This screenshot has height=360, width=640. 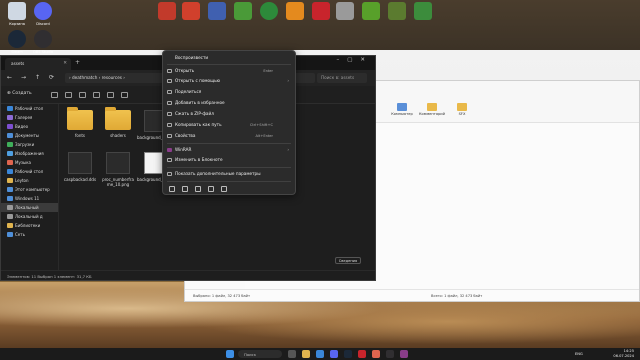 What do you see at coordinates (10, 117) in the screenshot?
I see `gallery-icon` at bounding box center [10, 117].